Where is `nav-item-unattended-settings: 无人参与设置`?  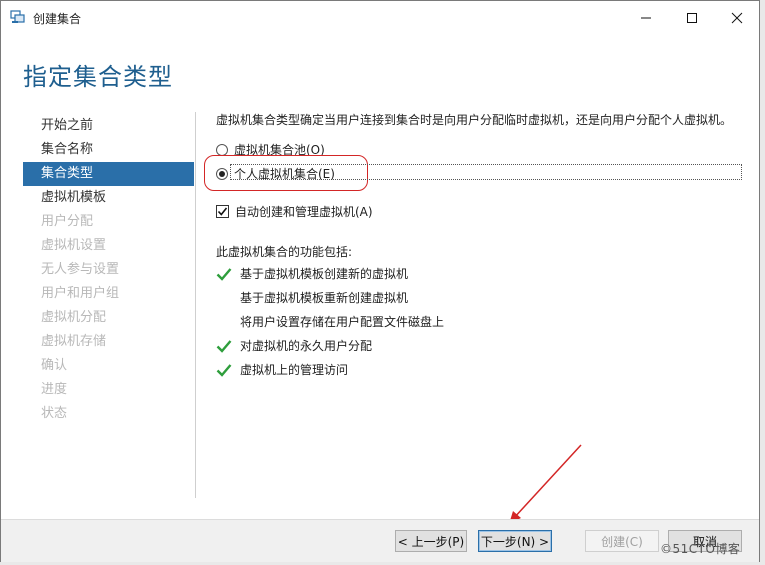 nav-item-unattended-settings: 无人参与设置 is located at coordinates (80, 269).